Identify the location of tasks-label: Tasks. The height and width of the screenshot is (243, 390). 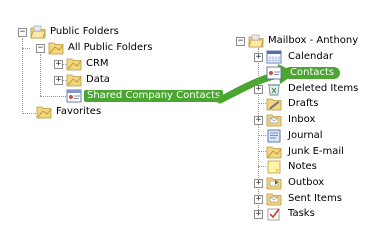
(301, 214).